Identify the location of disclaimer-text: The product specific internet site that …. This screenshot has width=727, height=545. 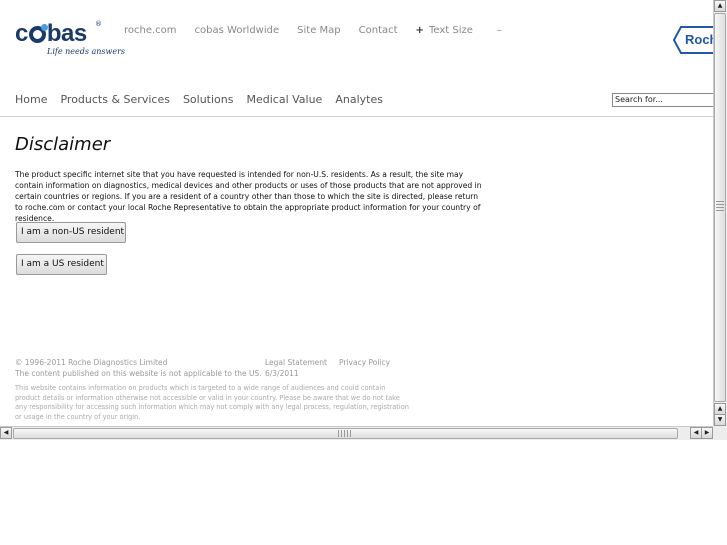
(248, 196).